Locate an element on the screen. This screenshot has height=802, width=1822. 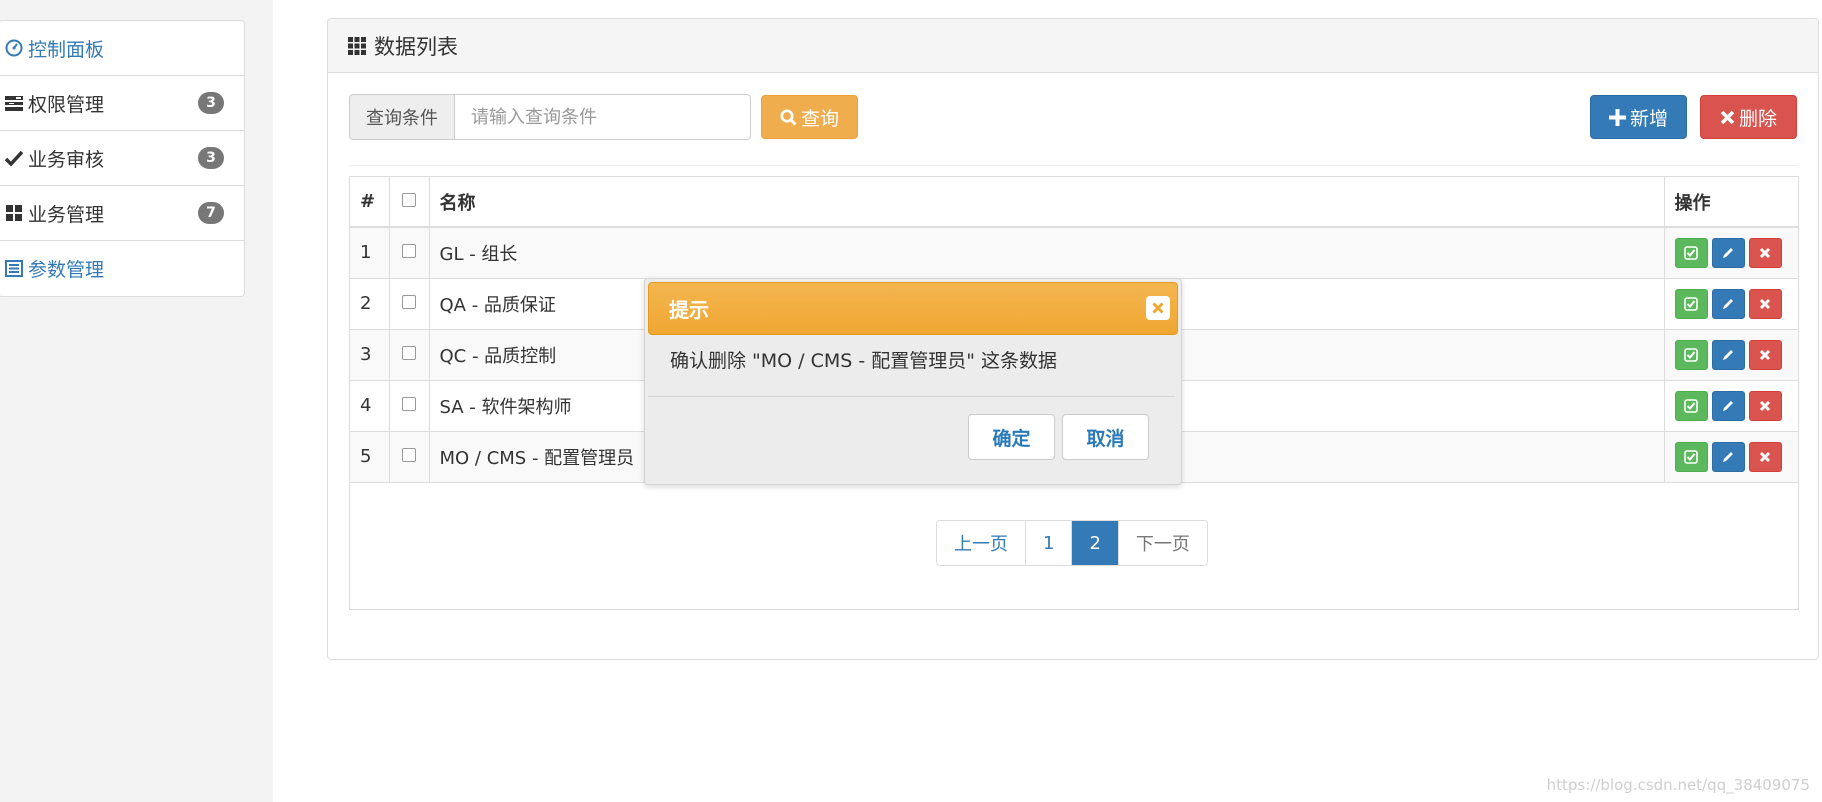
confirm-dialog: 提示 确认删除 "MO / CMS - 配置管理员" 这条数据 确定 取消 is located at coordinates (913, 381).